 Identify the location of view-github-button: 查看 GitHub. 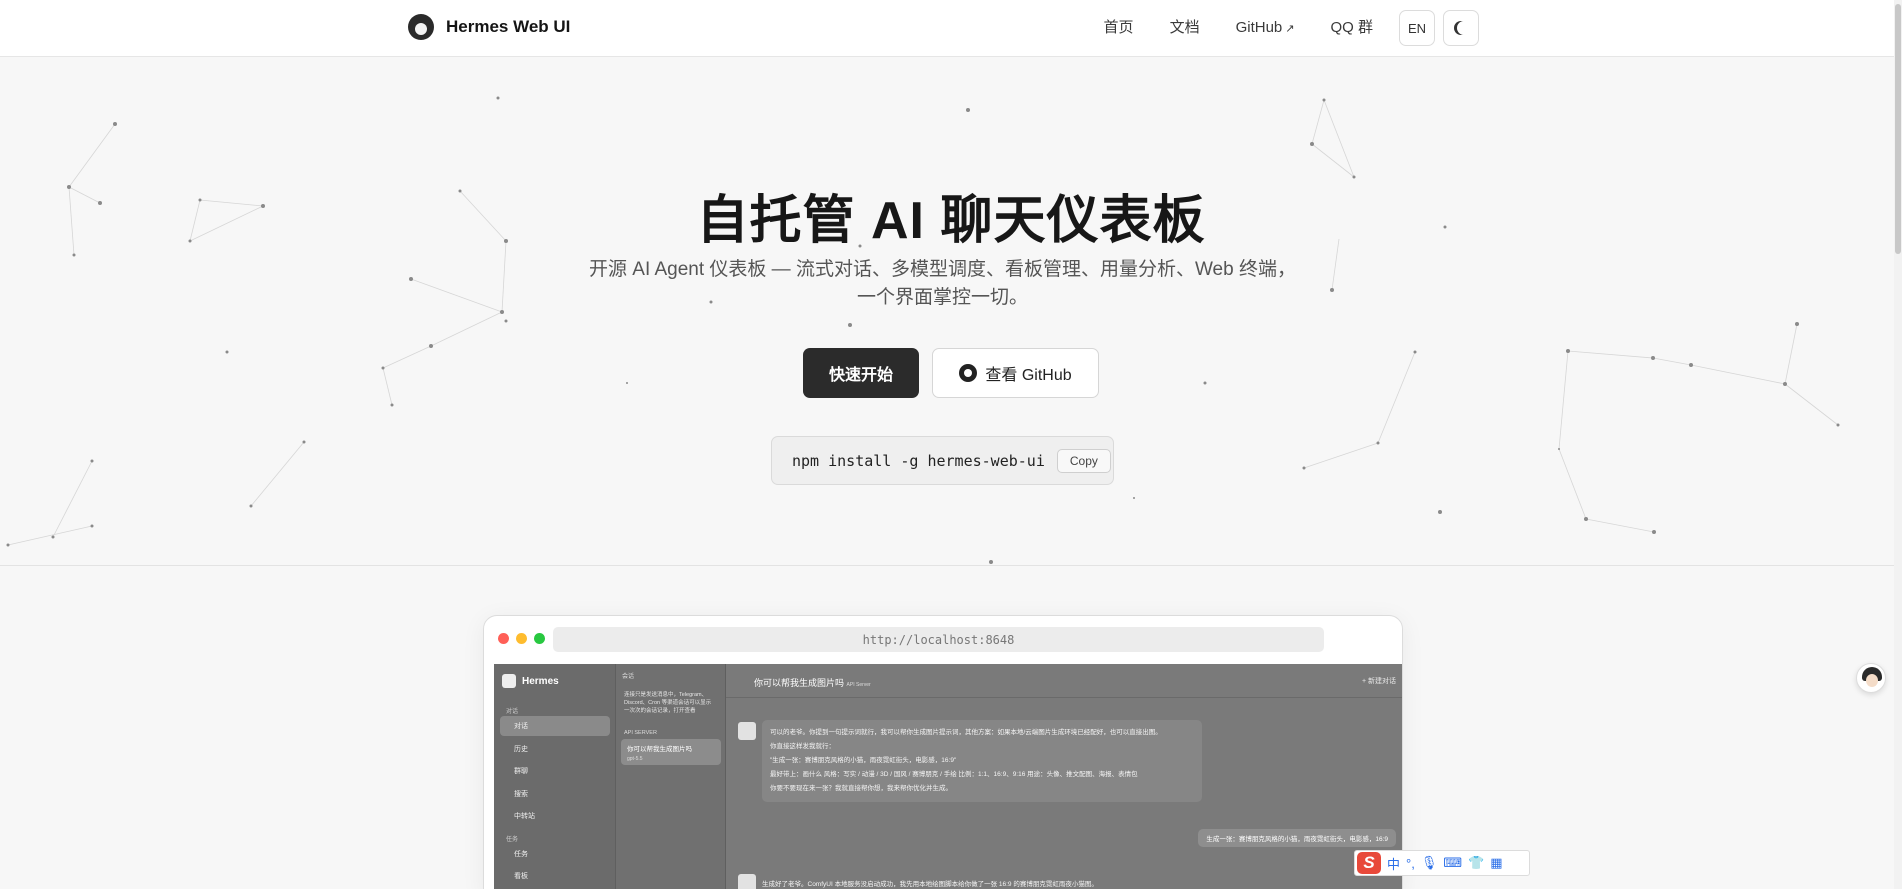
(1015, 373).